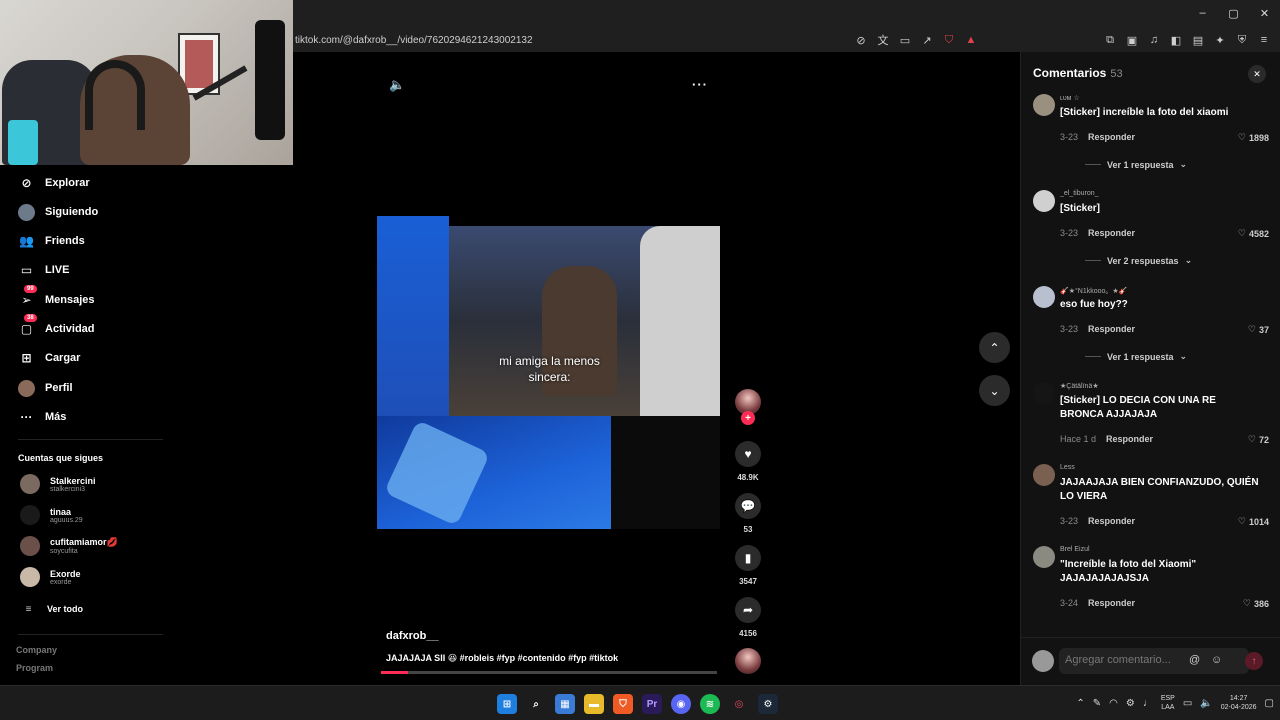 Image resolution: width=1280 pixels, height=720 pixels. I want to click on comment-like-button: ♡ 1898, so click(1253, 137).